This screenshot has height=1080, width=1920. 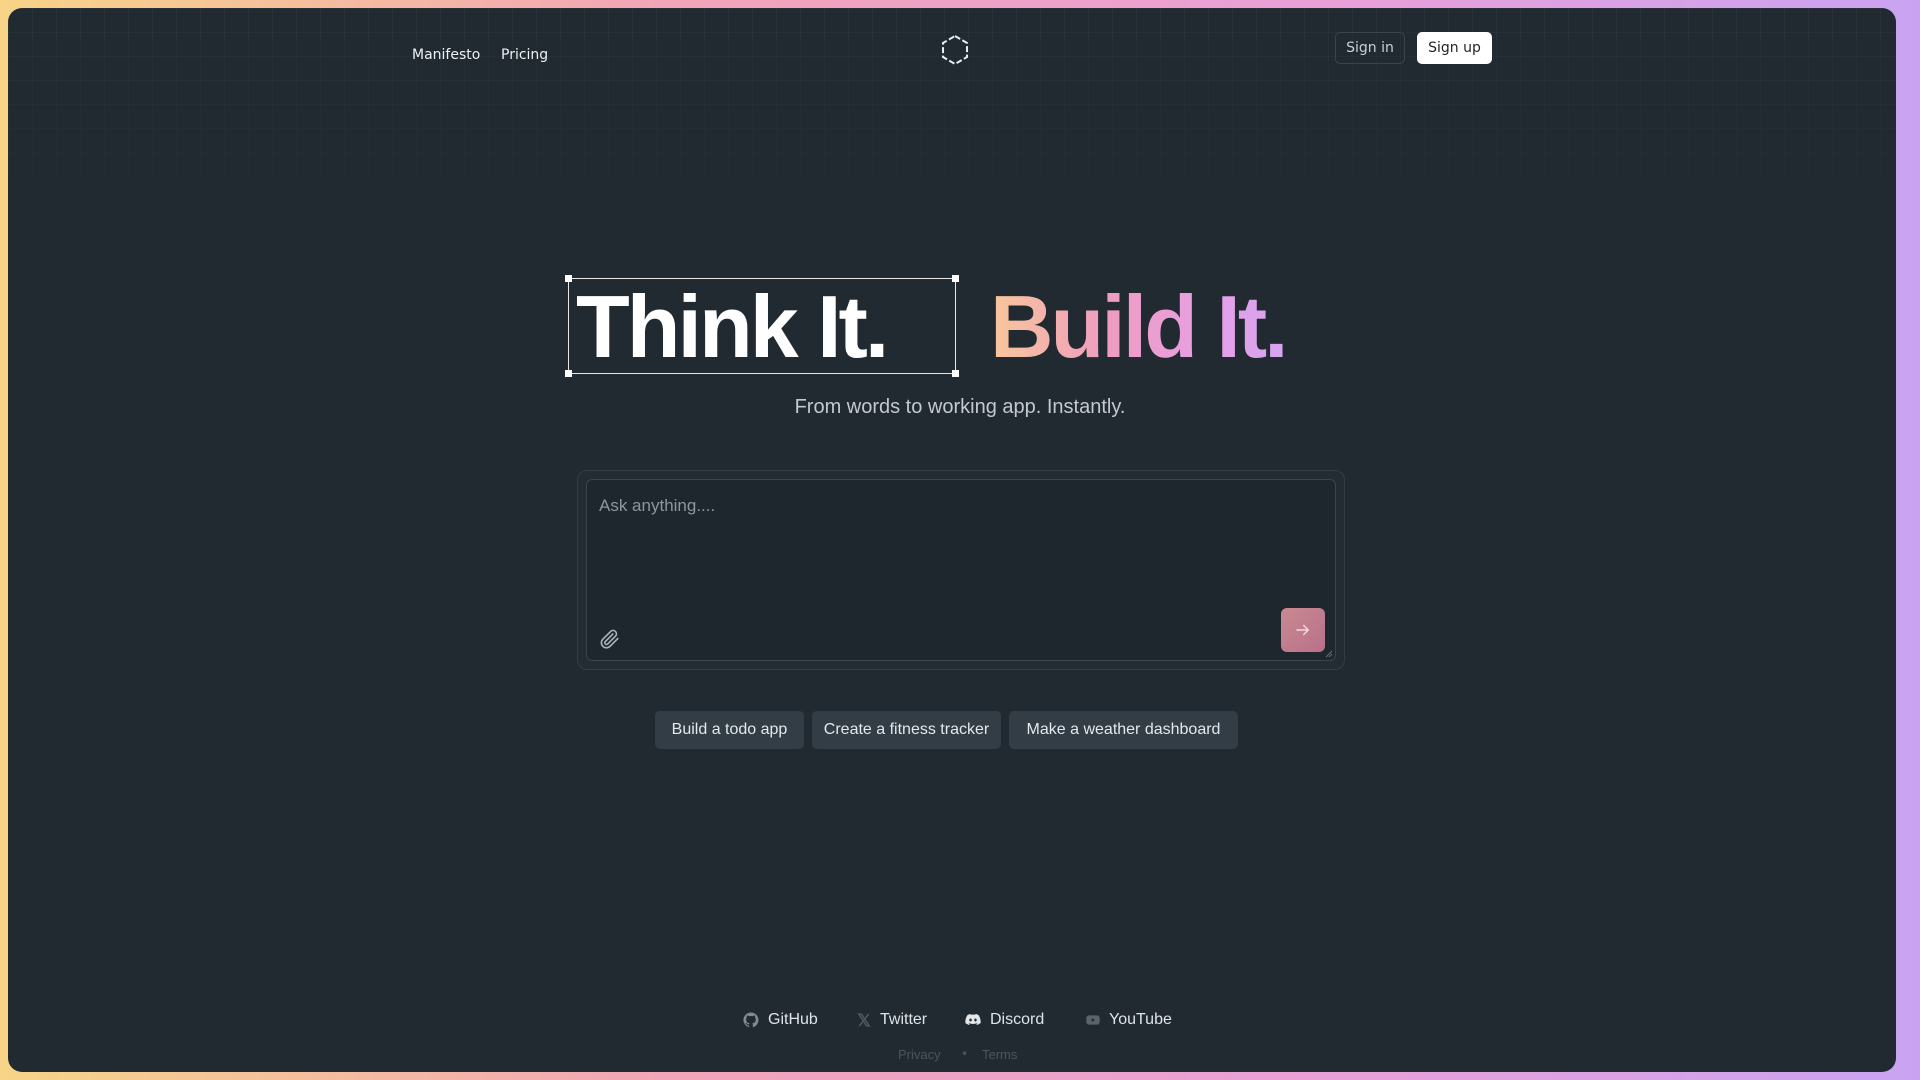 I want to click on youtube-label: YouTube, so click(x=1140, y=1019).